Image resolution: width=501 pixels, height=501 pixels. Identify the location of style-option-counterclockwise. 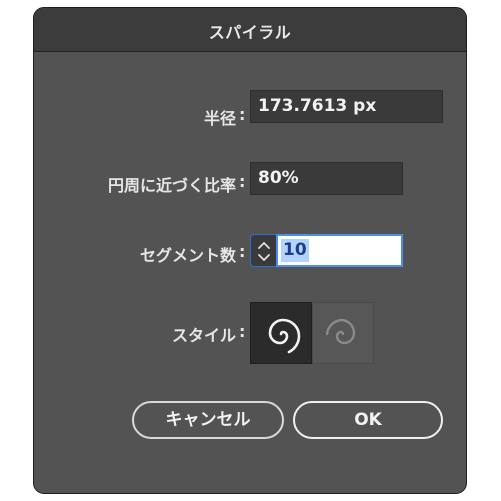
(343, 333).